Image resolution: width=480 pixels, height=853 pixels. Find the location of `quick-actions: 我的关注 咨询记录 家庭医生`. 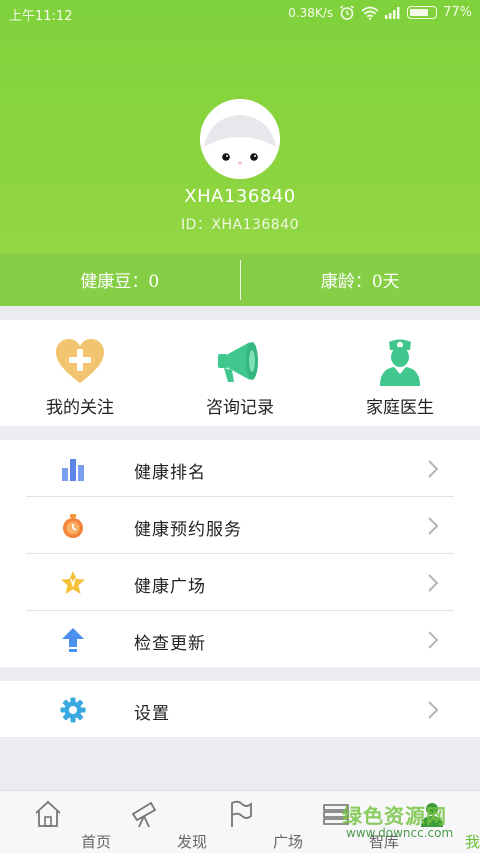

quick-actions: 我的关注 咨询记录 家庭医生 is located at coordinates (240, 373).